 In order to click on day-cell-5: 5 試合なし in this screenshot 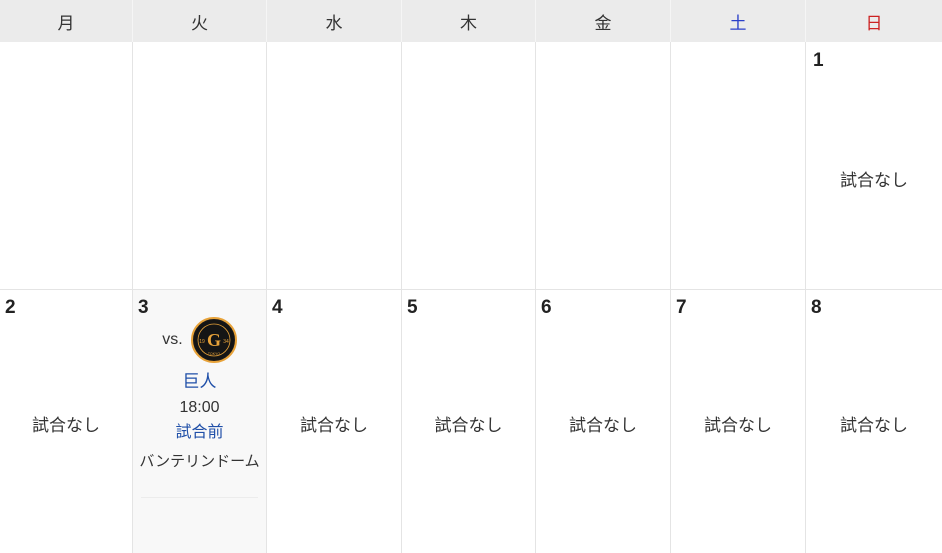, I will do `click(469, 421)`.